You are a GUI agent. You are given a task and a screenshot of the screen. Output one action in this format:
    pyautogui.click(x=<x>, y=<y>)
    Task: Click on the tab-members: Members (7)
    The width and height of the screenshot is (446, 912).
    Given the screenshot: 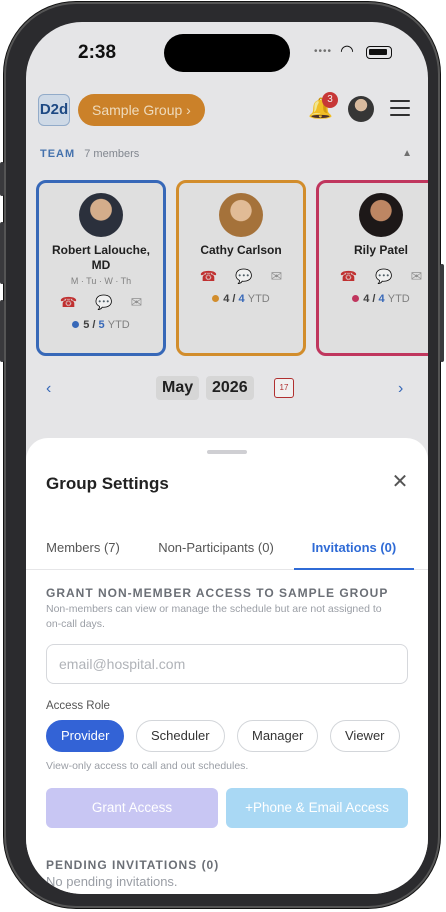 What is the action you would take?
    pyautogui.click(x=83, y=549)
    